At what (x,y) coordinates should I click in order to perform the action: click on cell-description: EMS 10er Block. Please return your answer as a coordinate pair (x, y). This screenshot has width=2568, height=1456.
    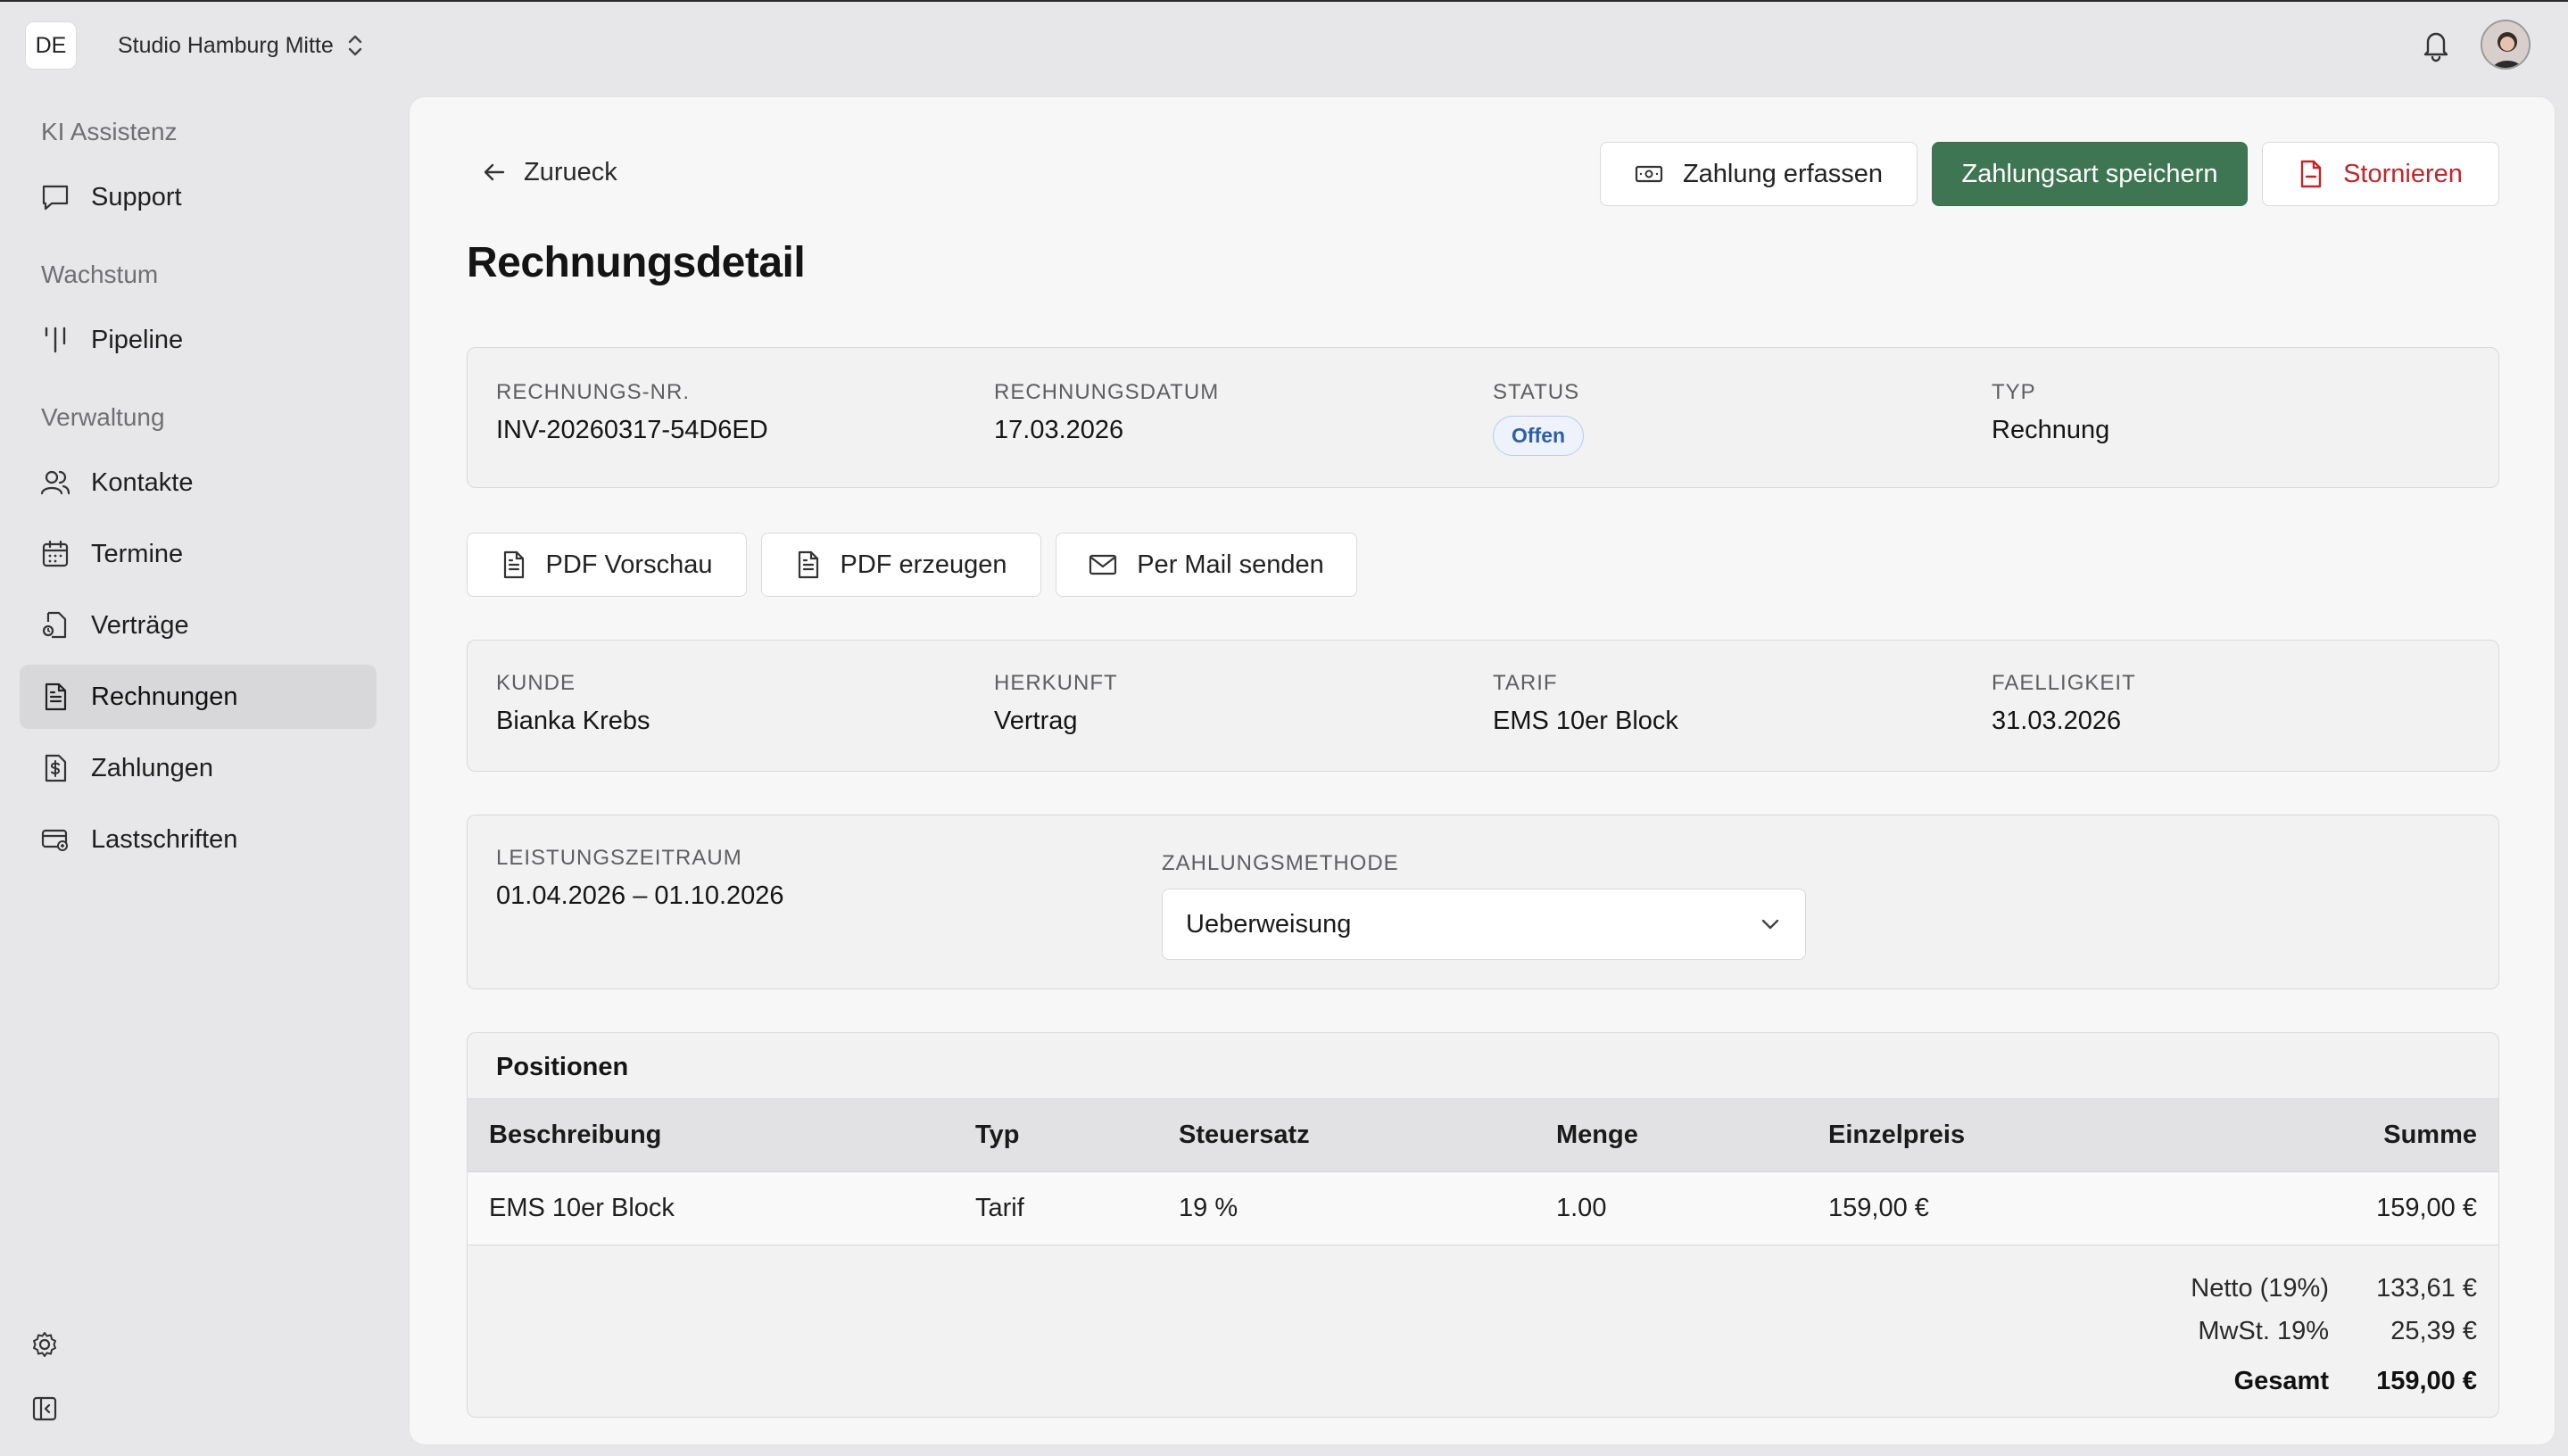
    Looking at the image, I should click on (582, 1208).